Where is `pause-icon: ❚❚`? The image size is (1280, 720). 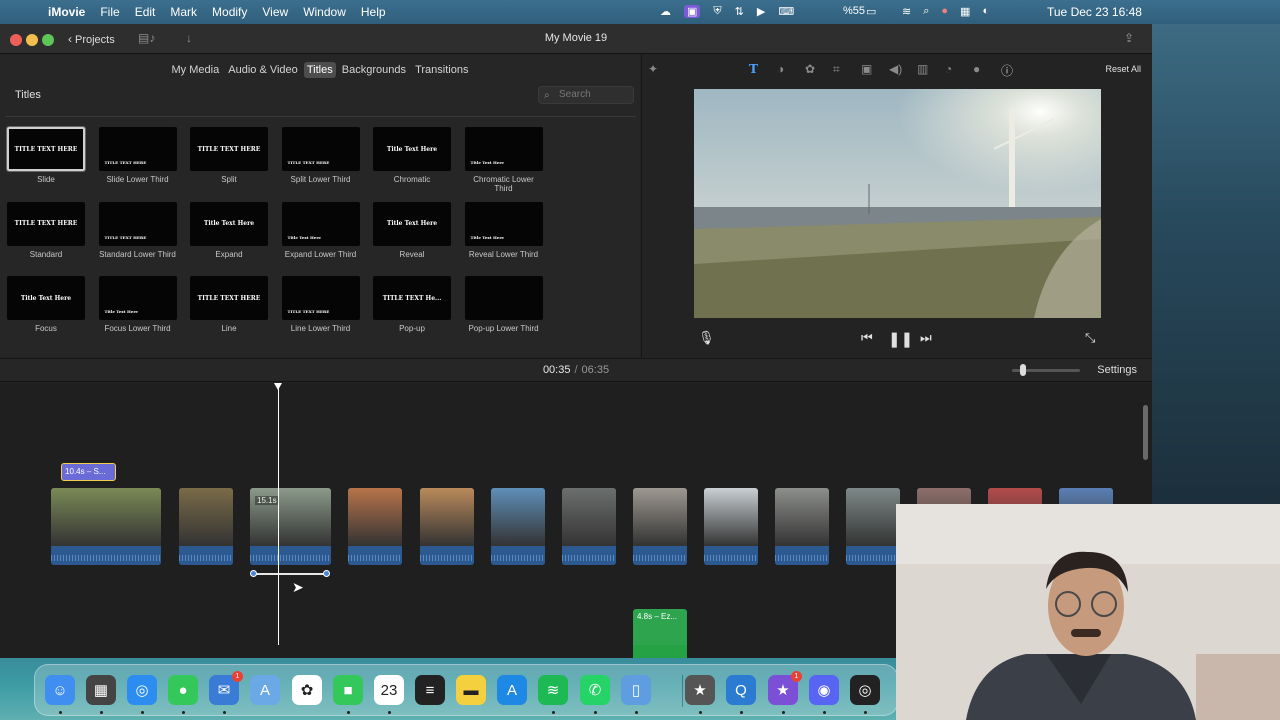 pause-icon: ❚❚ is located at coordinates (900, 339).